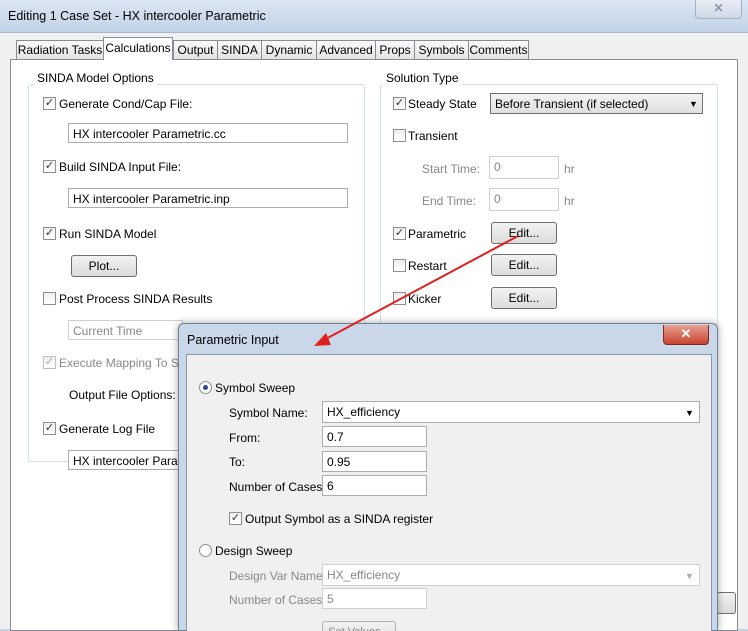 The image size is (748, 631). What do you see at coordinates (322, 339) in the screenshot?
I see `arrow-head` at bounding box center [322, 339].